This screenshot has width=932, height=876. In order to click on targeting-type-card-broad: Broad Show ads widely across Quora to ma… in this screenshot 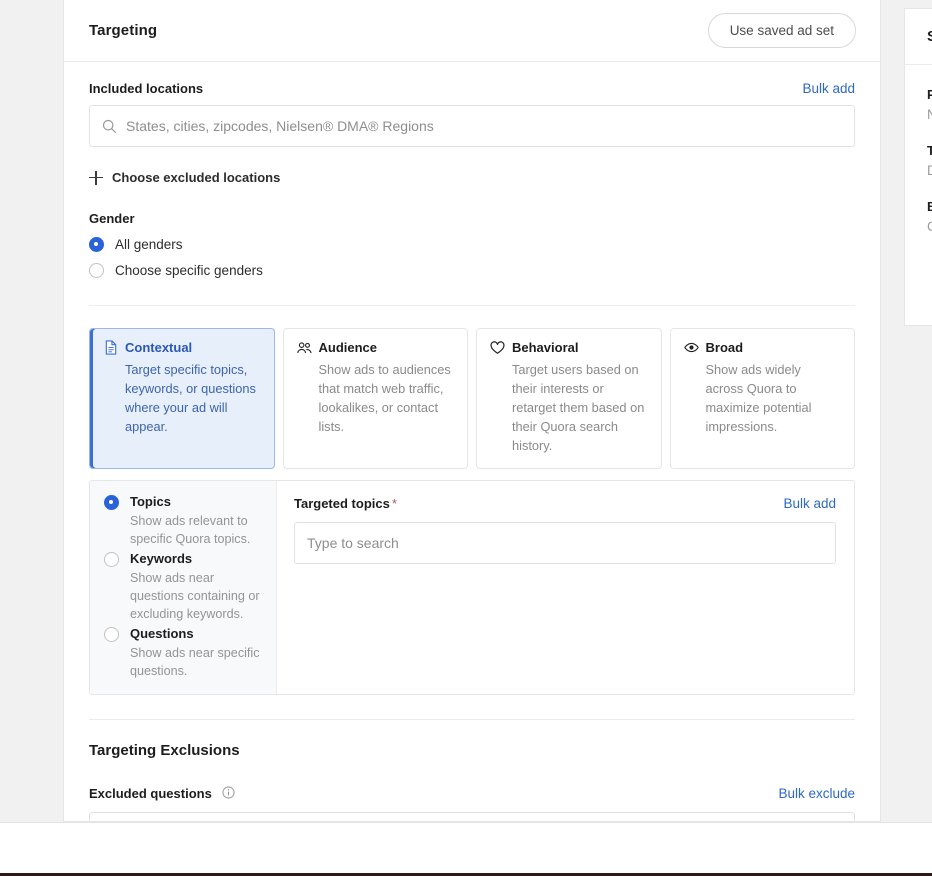, I will do `click(762, 398)`.